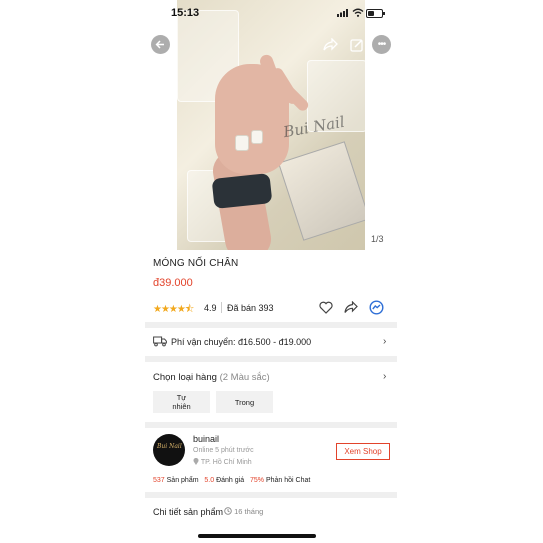 This screenshot has height=543, width=543. I want to click on divider, so click(221, 307).